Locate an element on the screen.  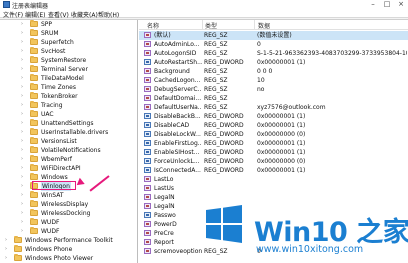
tree-item: › Windows Performance Toolkit is located at coordinates (68, 240).